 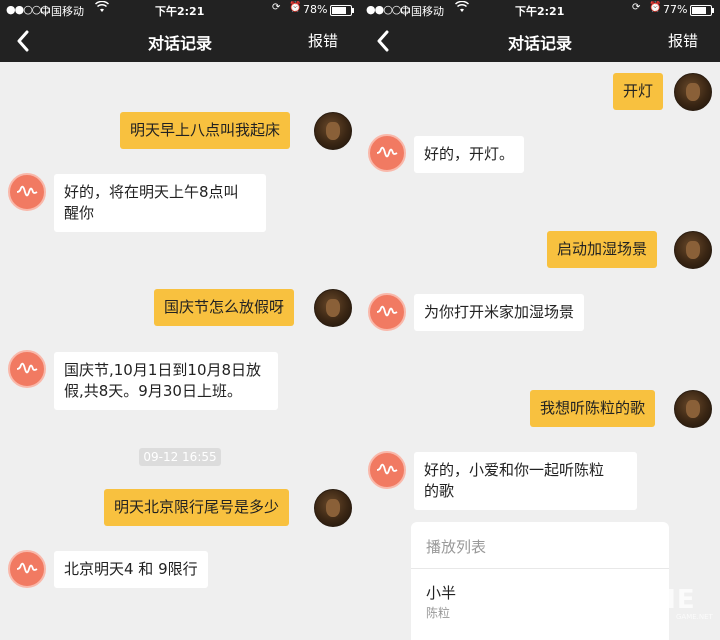 I want to click on user-message: 明天早上八点叫我起床, so click(x=205, y=130).